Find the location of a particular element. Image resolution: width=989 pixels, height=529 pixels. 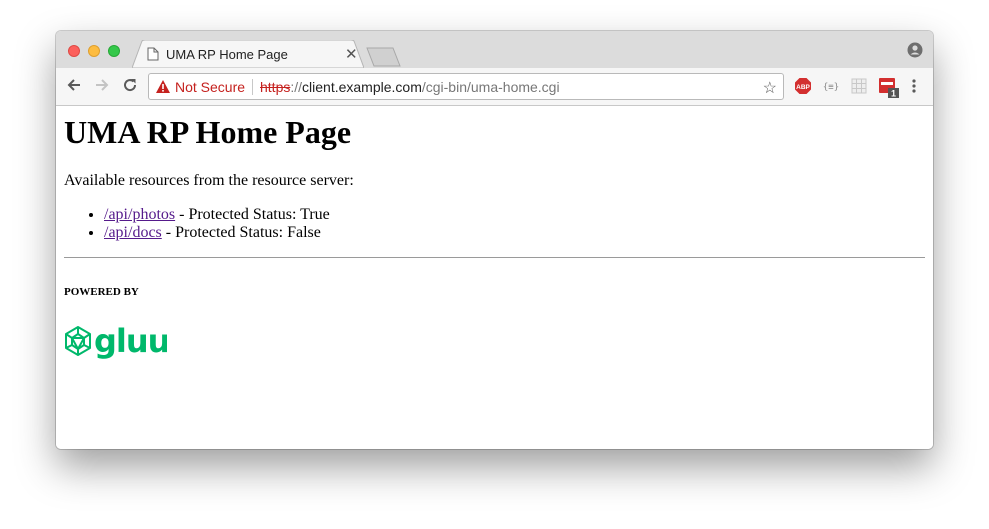

svg-text: ABP is located at coordinates (803, 87).